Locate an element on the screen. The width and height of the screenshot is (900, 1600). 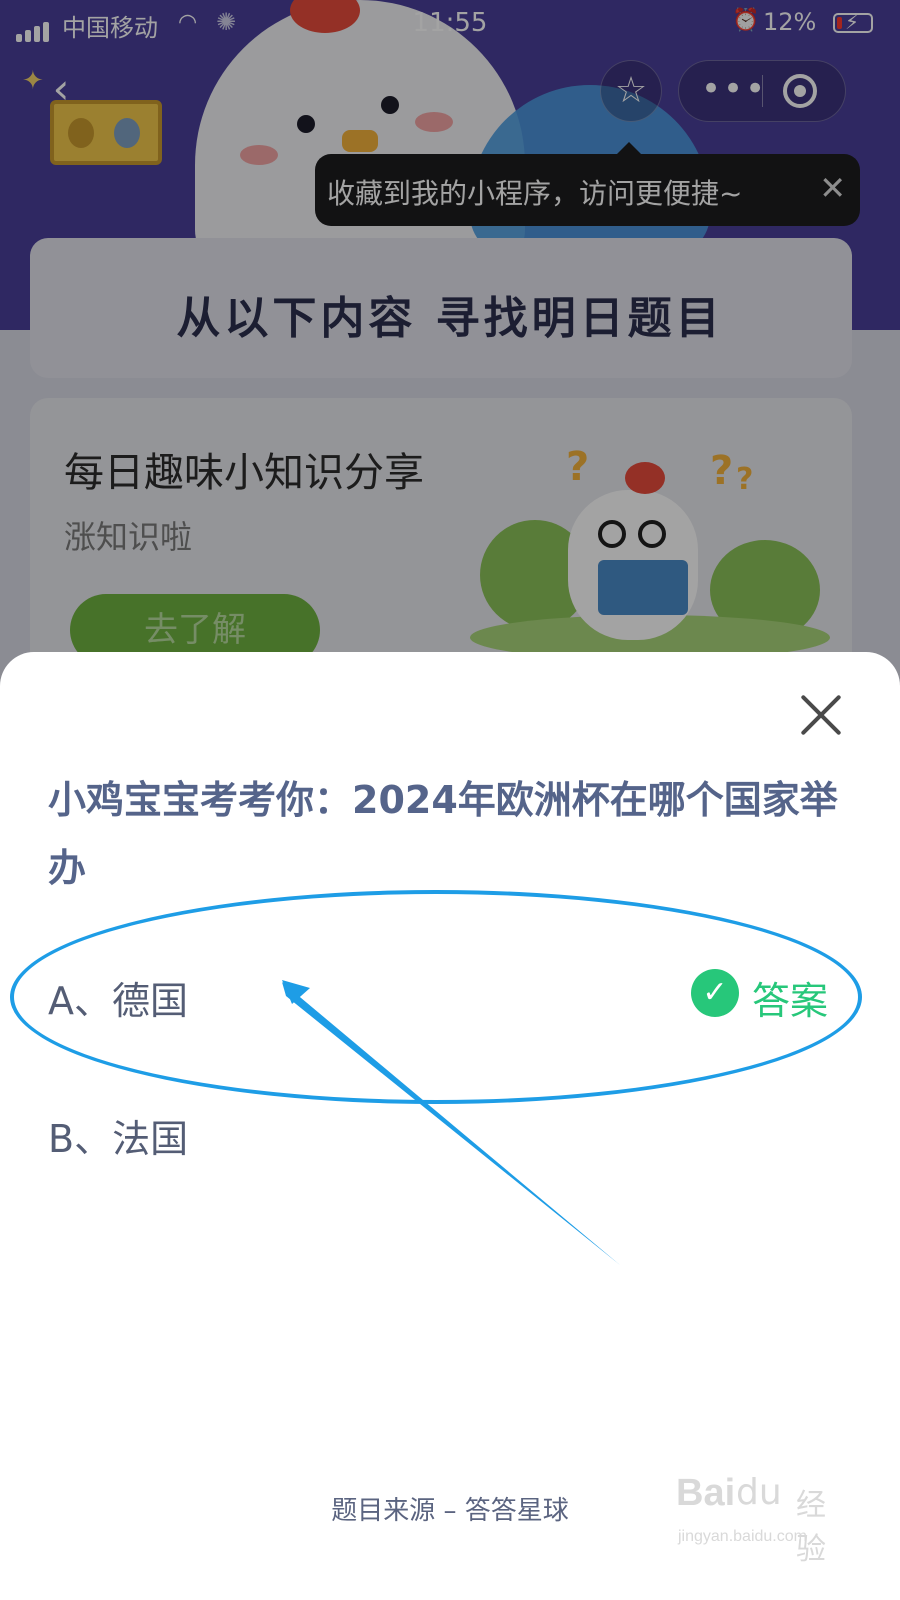
paw-icon: du is located at coordinates (759, 1492).